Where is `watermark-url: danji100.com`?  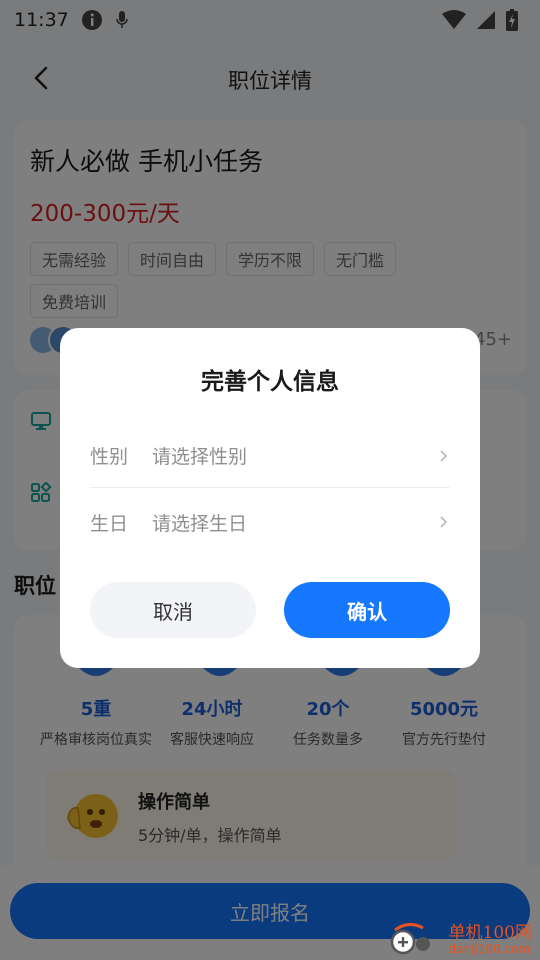
watermark-url: danji100.com is located at coordinates (489, 948).